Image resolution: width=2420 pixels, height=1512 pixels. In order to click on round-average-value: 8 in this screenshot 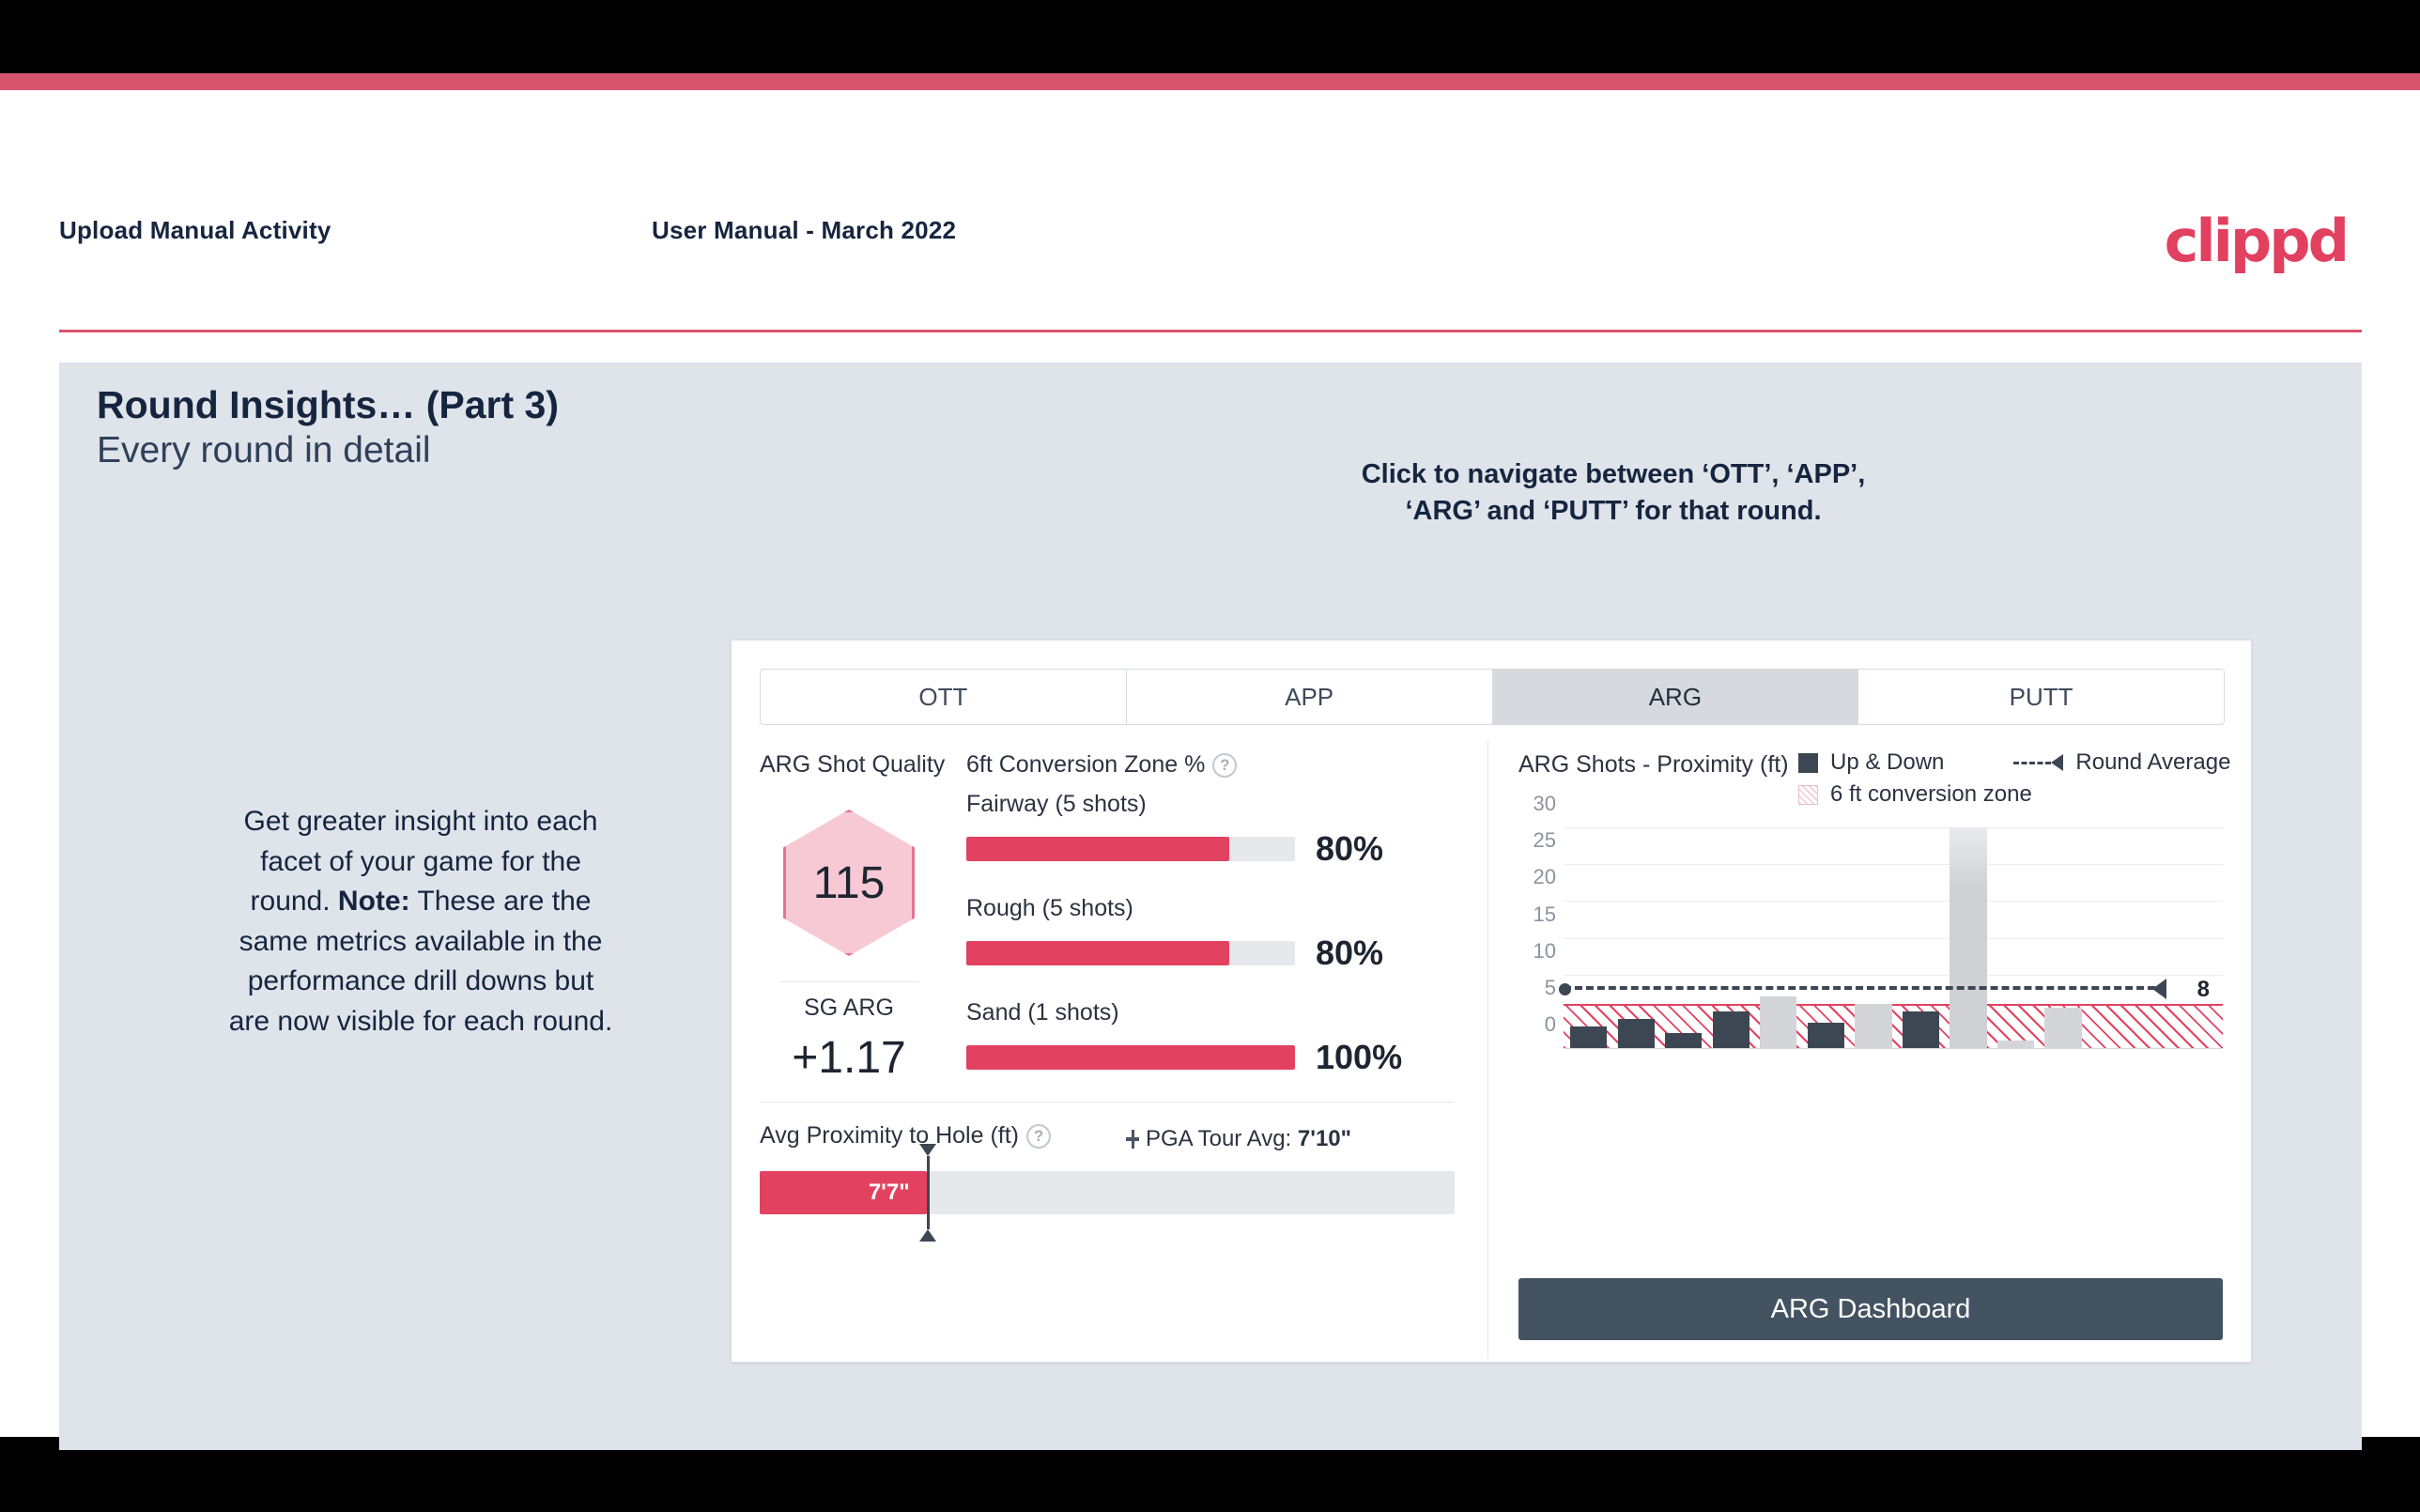, I will do `click(2203, 990)`.